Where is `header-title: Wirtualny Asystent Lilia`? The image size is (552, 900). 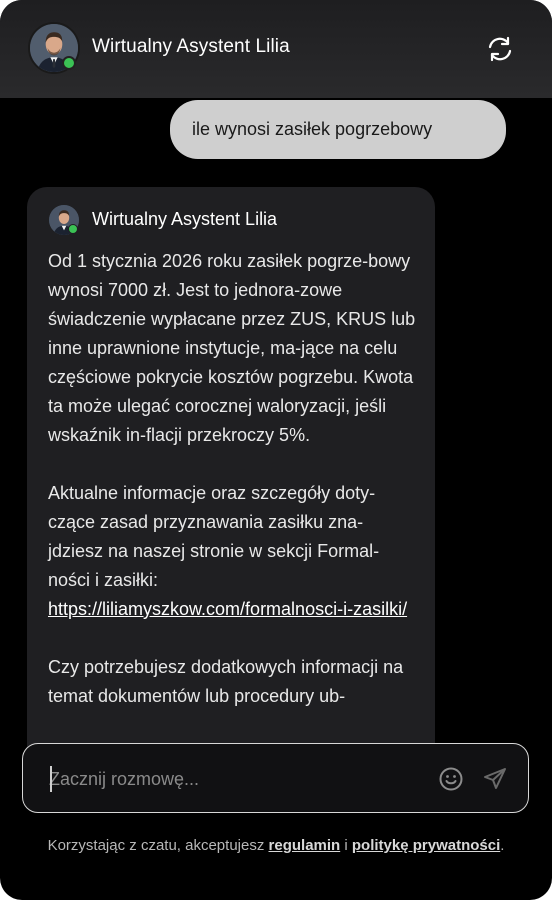 header-title: Wirtualny Asystent Lilia is located at coordinates (191, 46).